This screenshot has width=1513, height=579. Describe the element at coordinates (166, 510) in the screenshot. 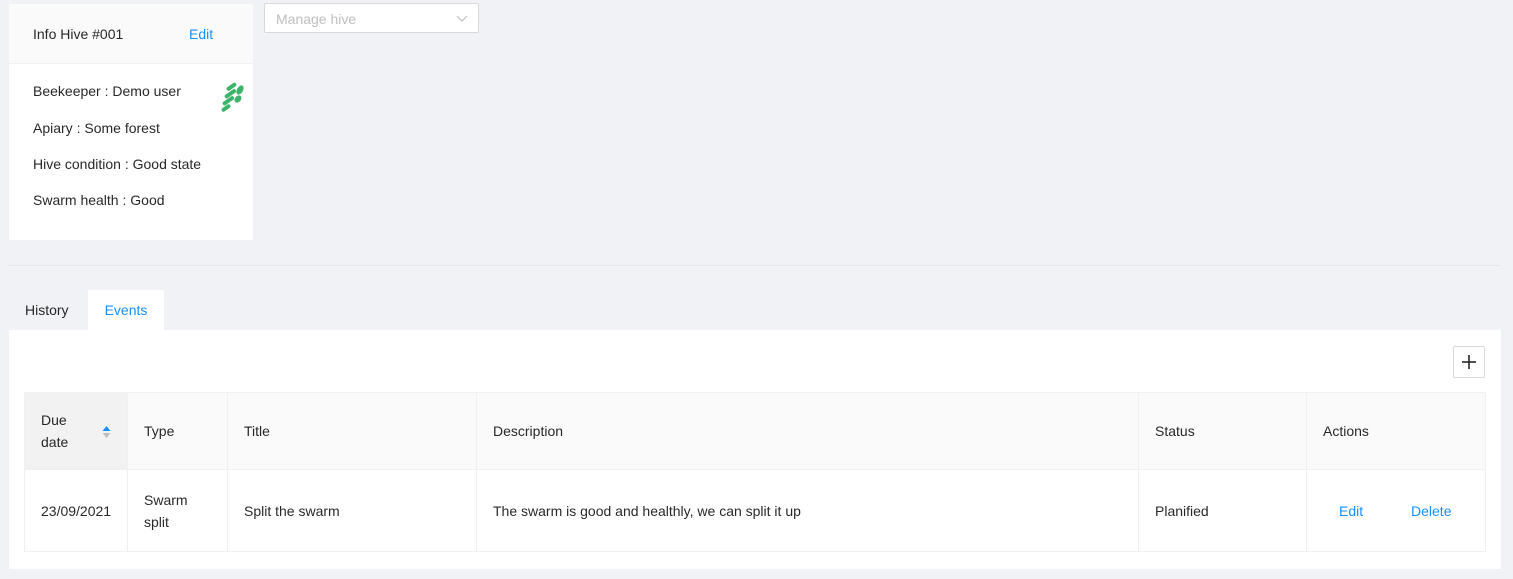

I see `cell-type-text: Swarm split` at that location.